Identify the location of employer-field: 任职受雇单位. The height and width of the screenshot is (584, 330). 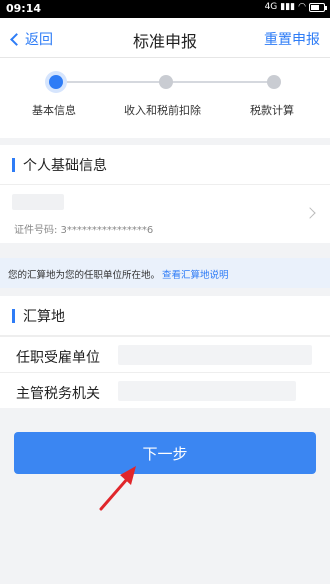
(165, 354).